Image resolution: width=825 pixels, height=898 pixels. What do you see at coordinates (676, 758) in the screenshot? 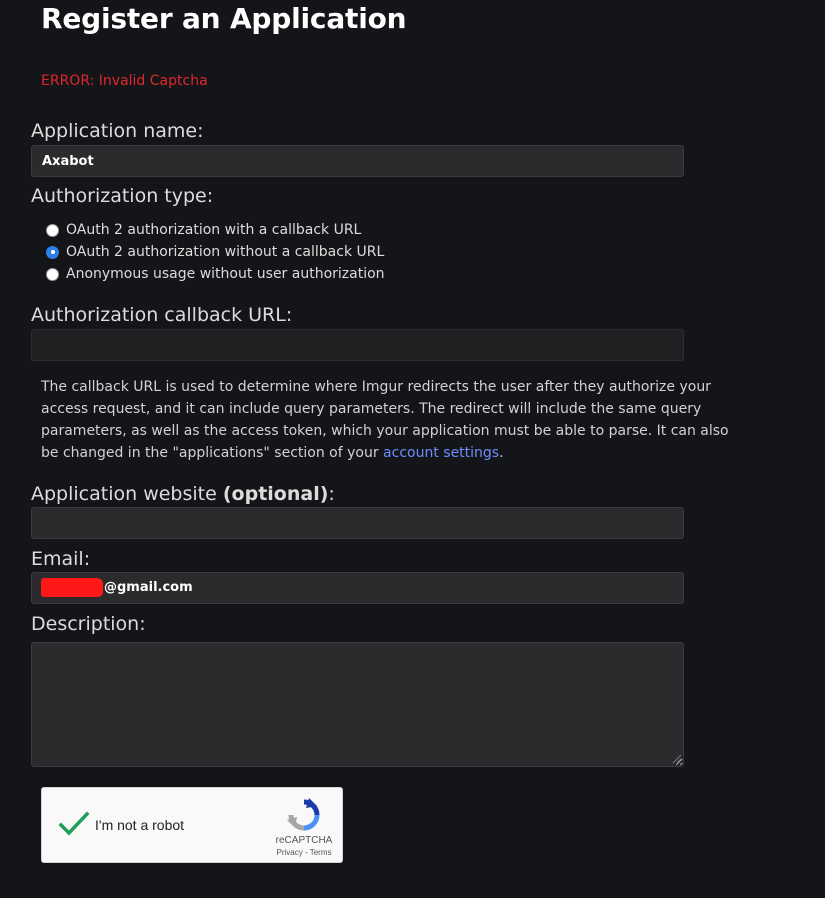
I see `resize-handle-icon` at bounding box center [676, 758].